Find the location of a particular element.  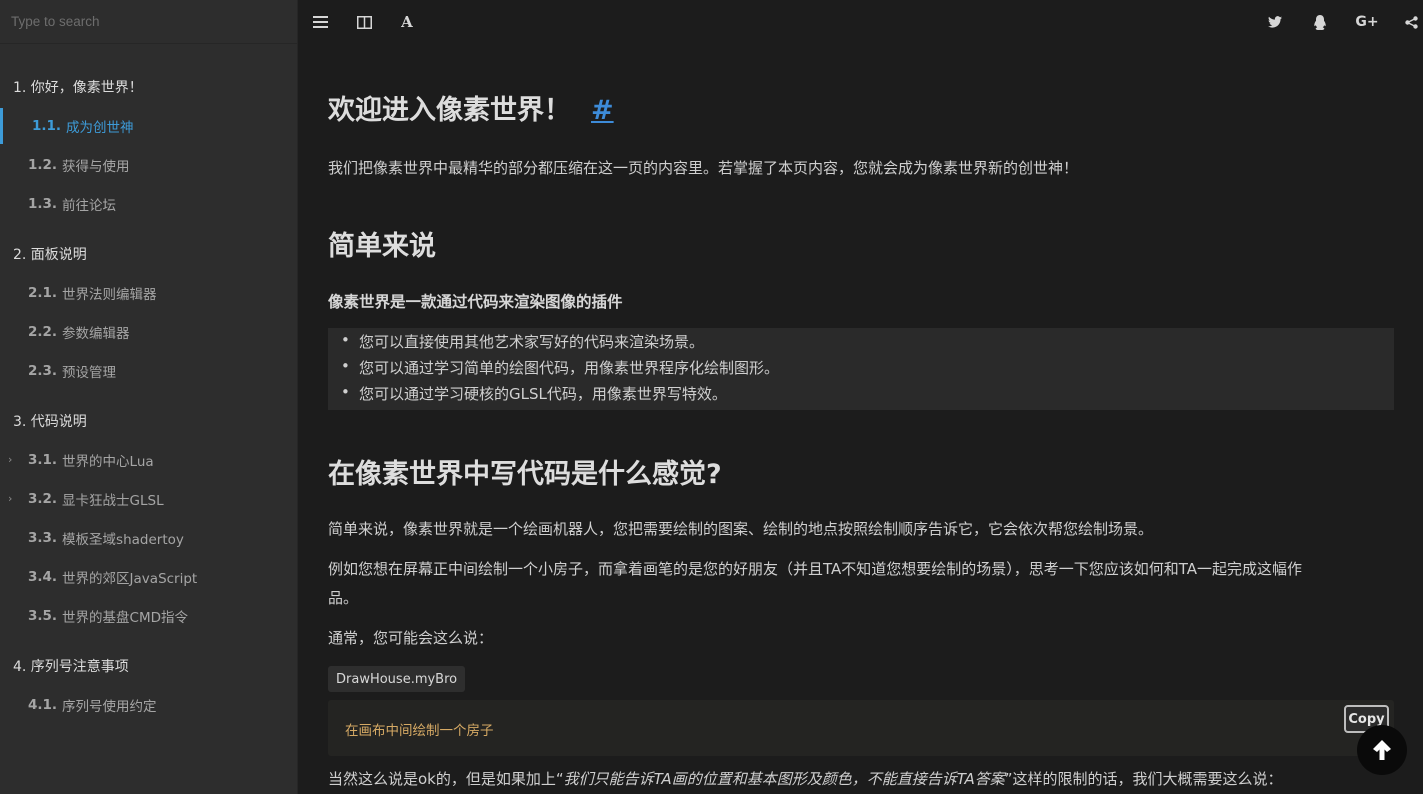

toc-section: 2.1. 世界法则编辑器 is located at coordinates (149, 293).